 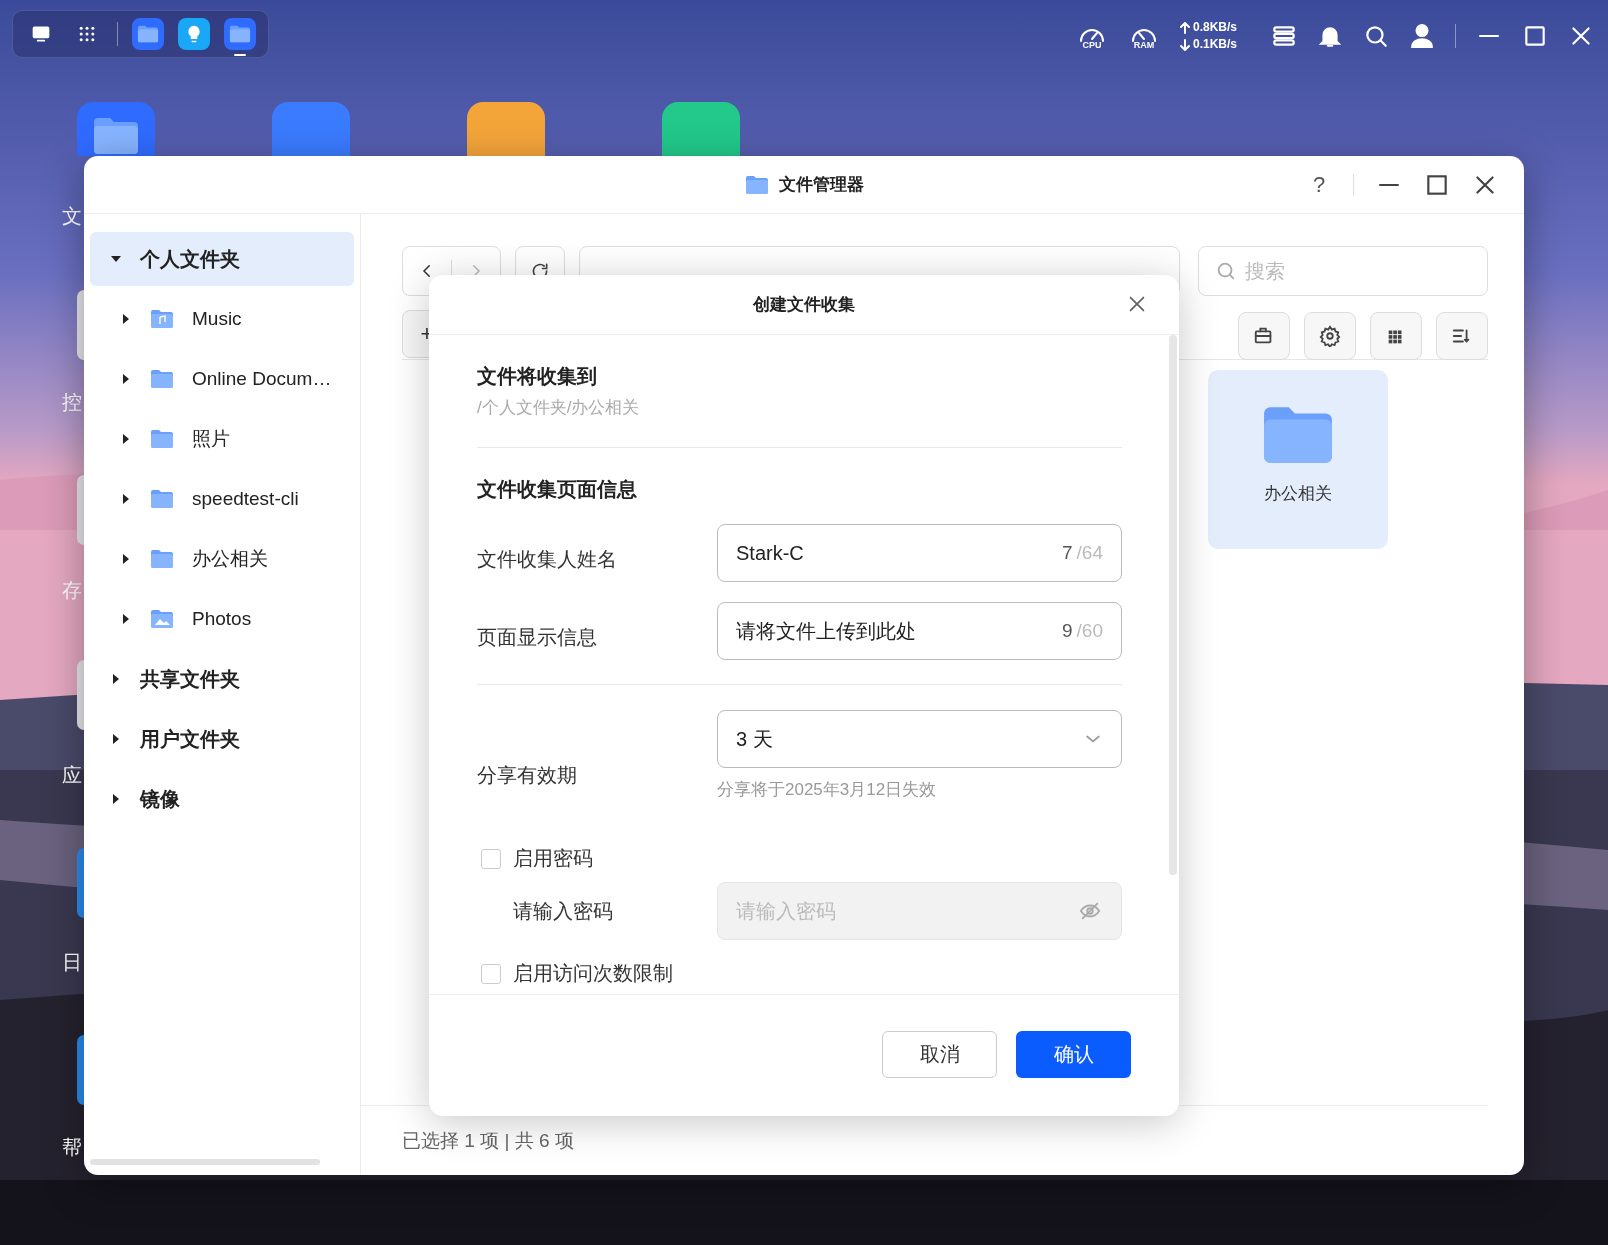 What do you see at coordinates (222, 679) in the screenshot?
I see `sidebar-item: 共享文件夹` at bounding box center [222, 679].